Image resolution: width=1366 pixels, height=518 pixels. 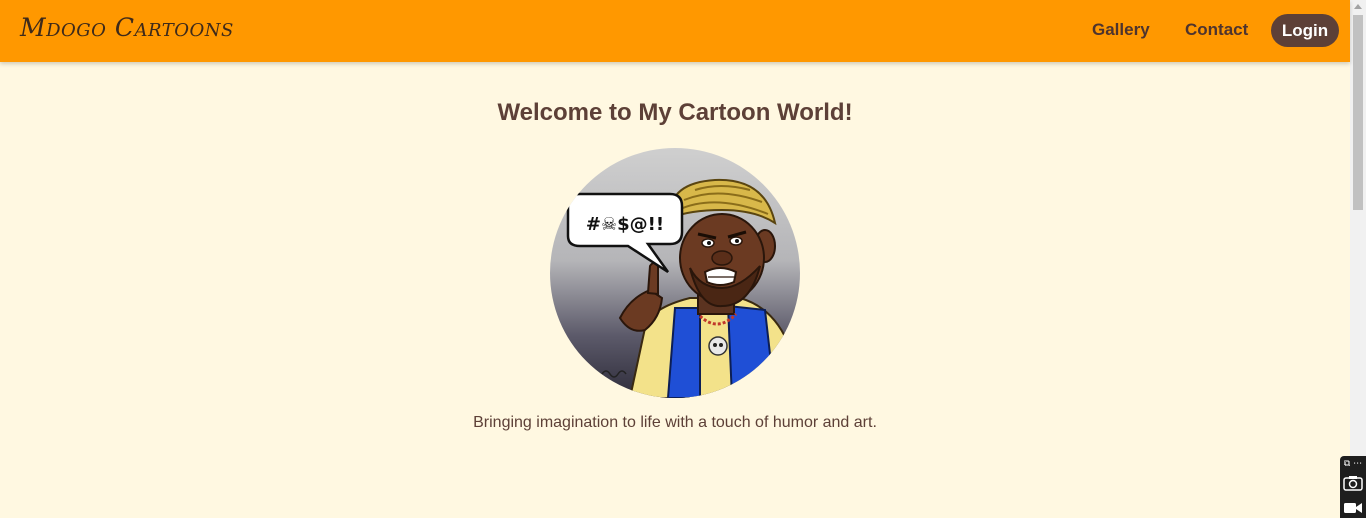 What do you see at coordinates (1353, 464) in the screenshot?
I see `capture-menu-icon: ⧉ ⋯` at bounding box center [1353, 464].